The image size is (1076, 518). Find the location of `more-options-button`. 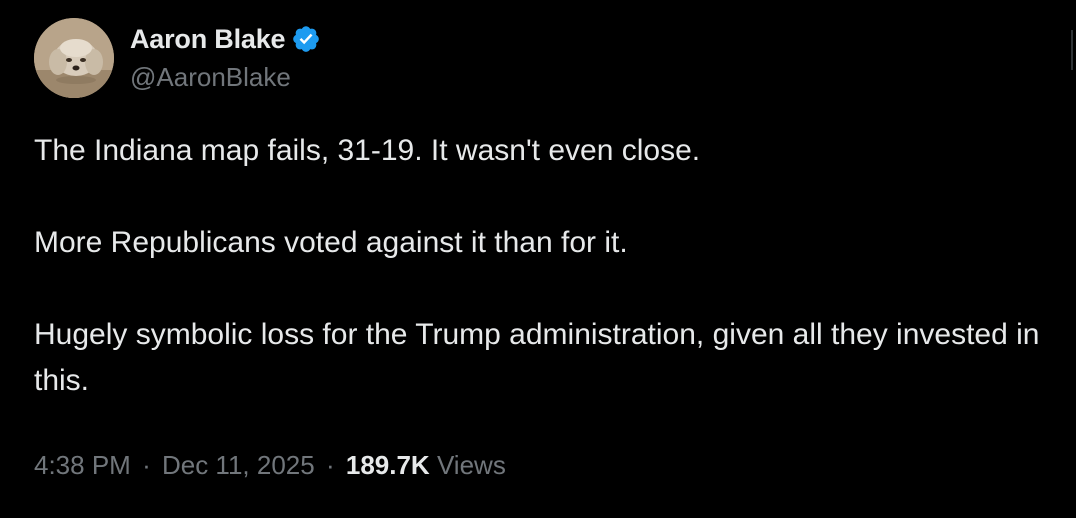

more-options-button is located at coordinates (1072, 50).